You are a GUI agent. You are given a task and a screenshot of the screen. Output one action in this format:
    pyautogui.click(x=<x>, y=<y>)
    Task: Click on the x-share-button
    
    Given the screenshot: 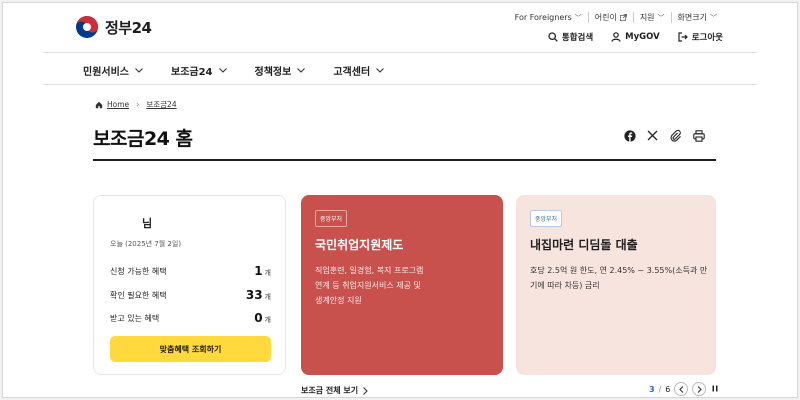 What is the action you would take?
    pyautogui.click(x=652, y=135)
    